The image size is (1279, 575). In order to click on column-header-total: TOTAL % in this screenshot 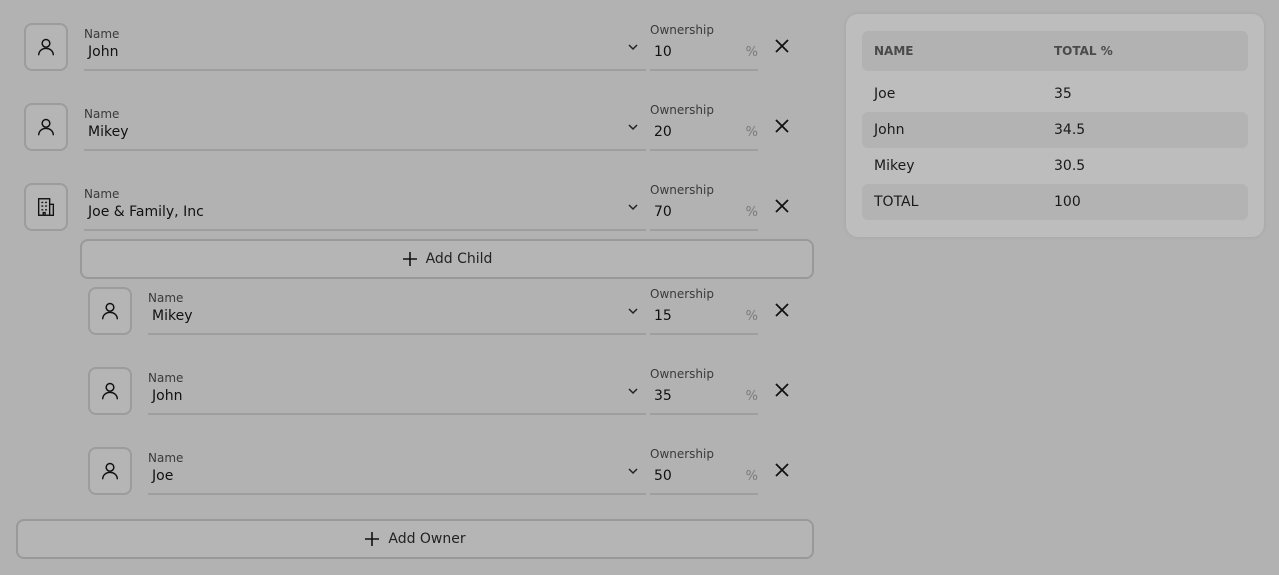, I will do `click(1083, 51)`.